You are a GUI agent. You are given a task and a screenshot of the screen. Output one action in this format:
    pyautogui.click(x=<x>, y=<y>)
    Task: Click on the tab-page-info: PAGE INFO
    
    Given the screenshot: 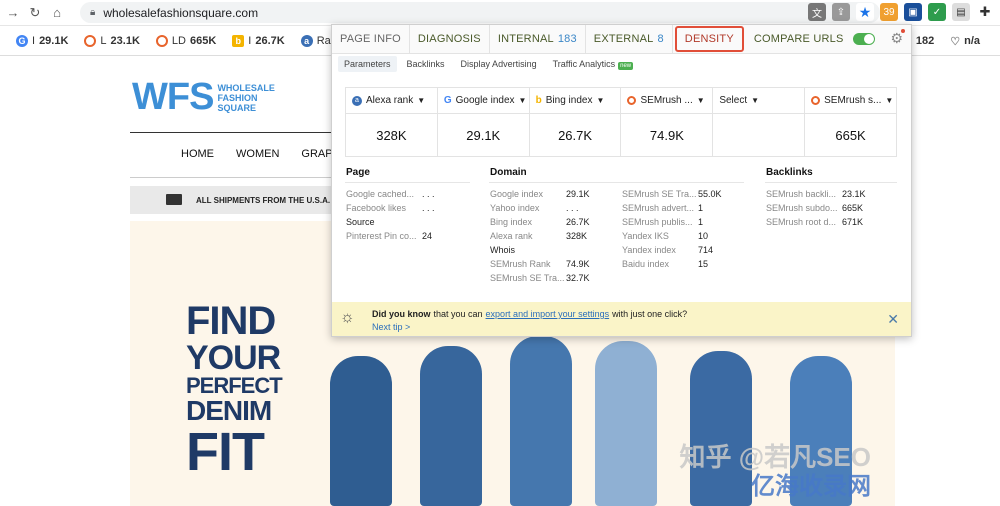 What is the action you would take?
    pyautogui.click(x=371, y=39)
    